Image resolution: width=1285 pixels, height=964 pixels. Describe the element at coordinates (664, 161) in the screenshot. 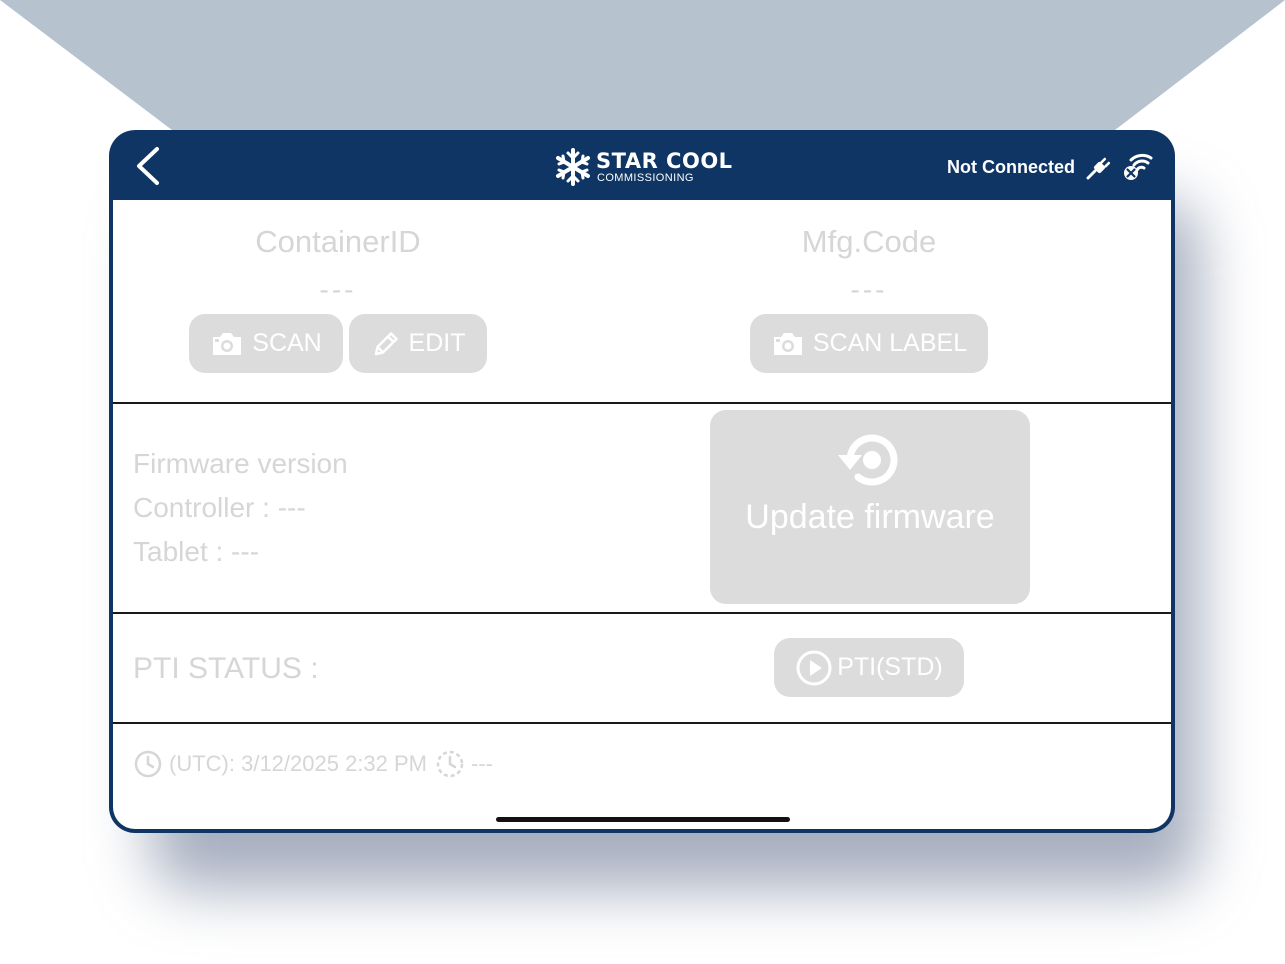

I see `brand-title: STAR COOL` at that location.